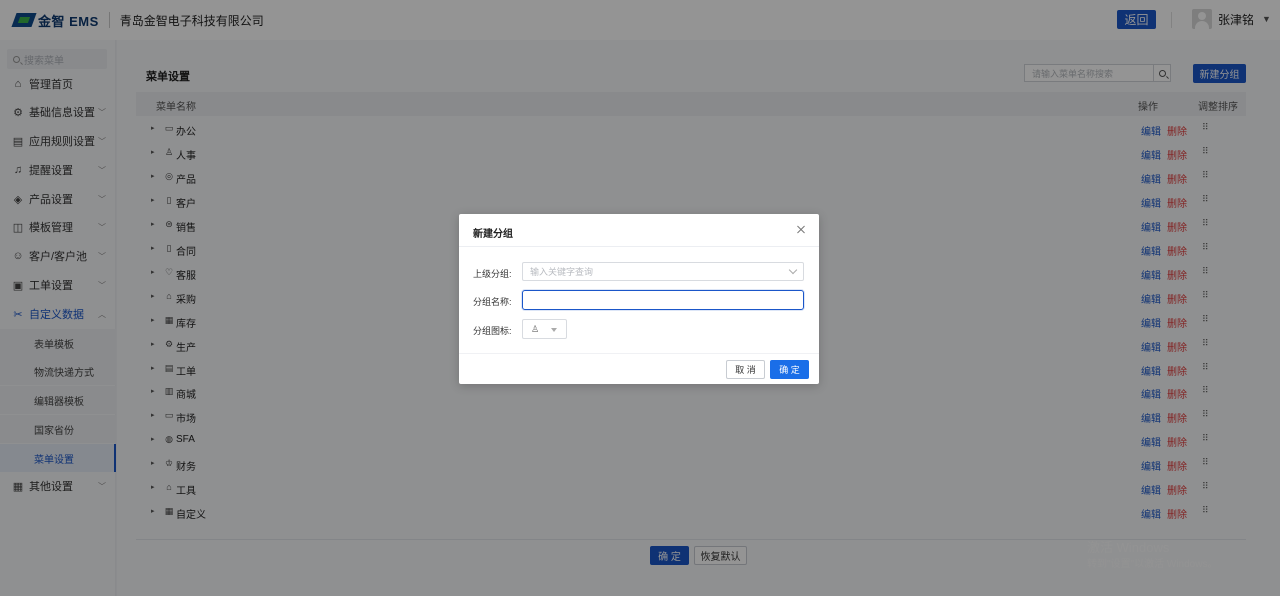 The image size is (1280, 596). I want to click on caret-down-icon, so click(554, 330).